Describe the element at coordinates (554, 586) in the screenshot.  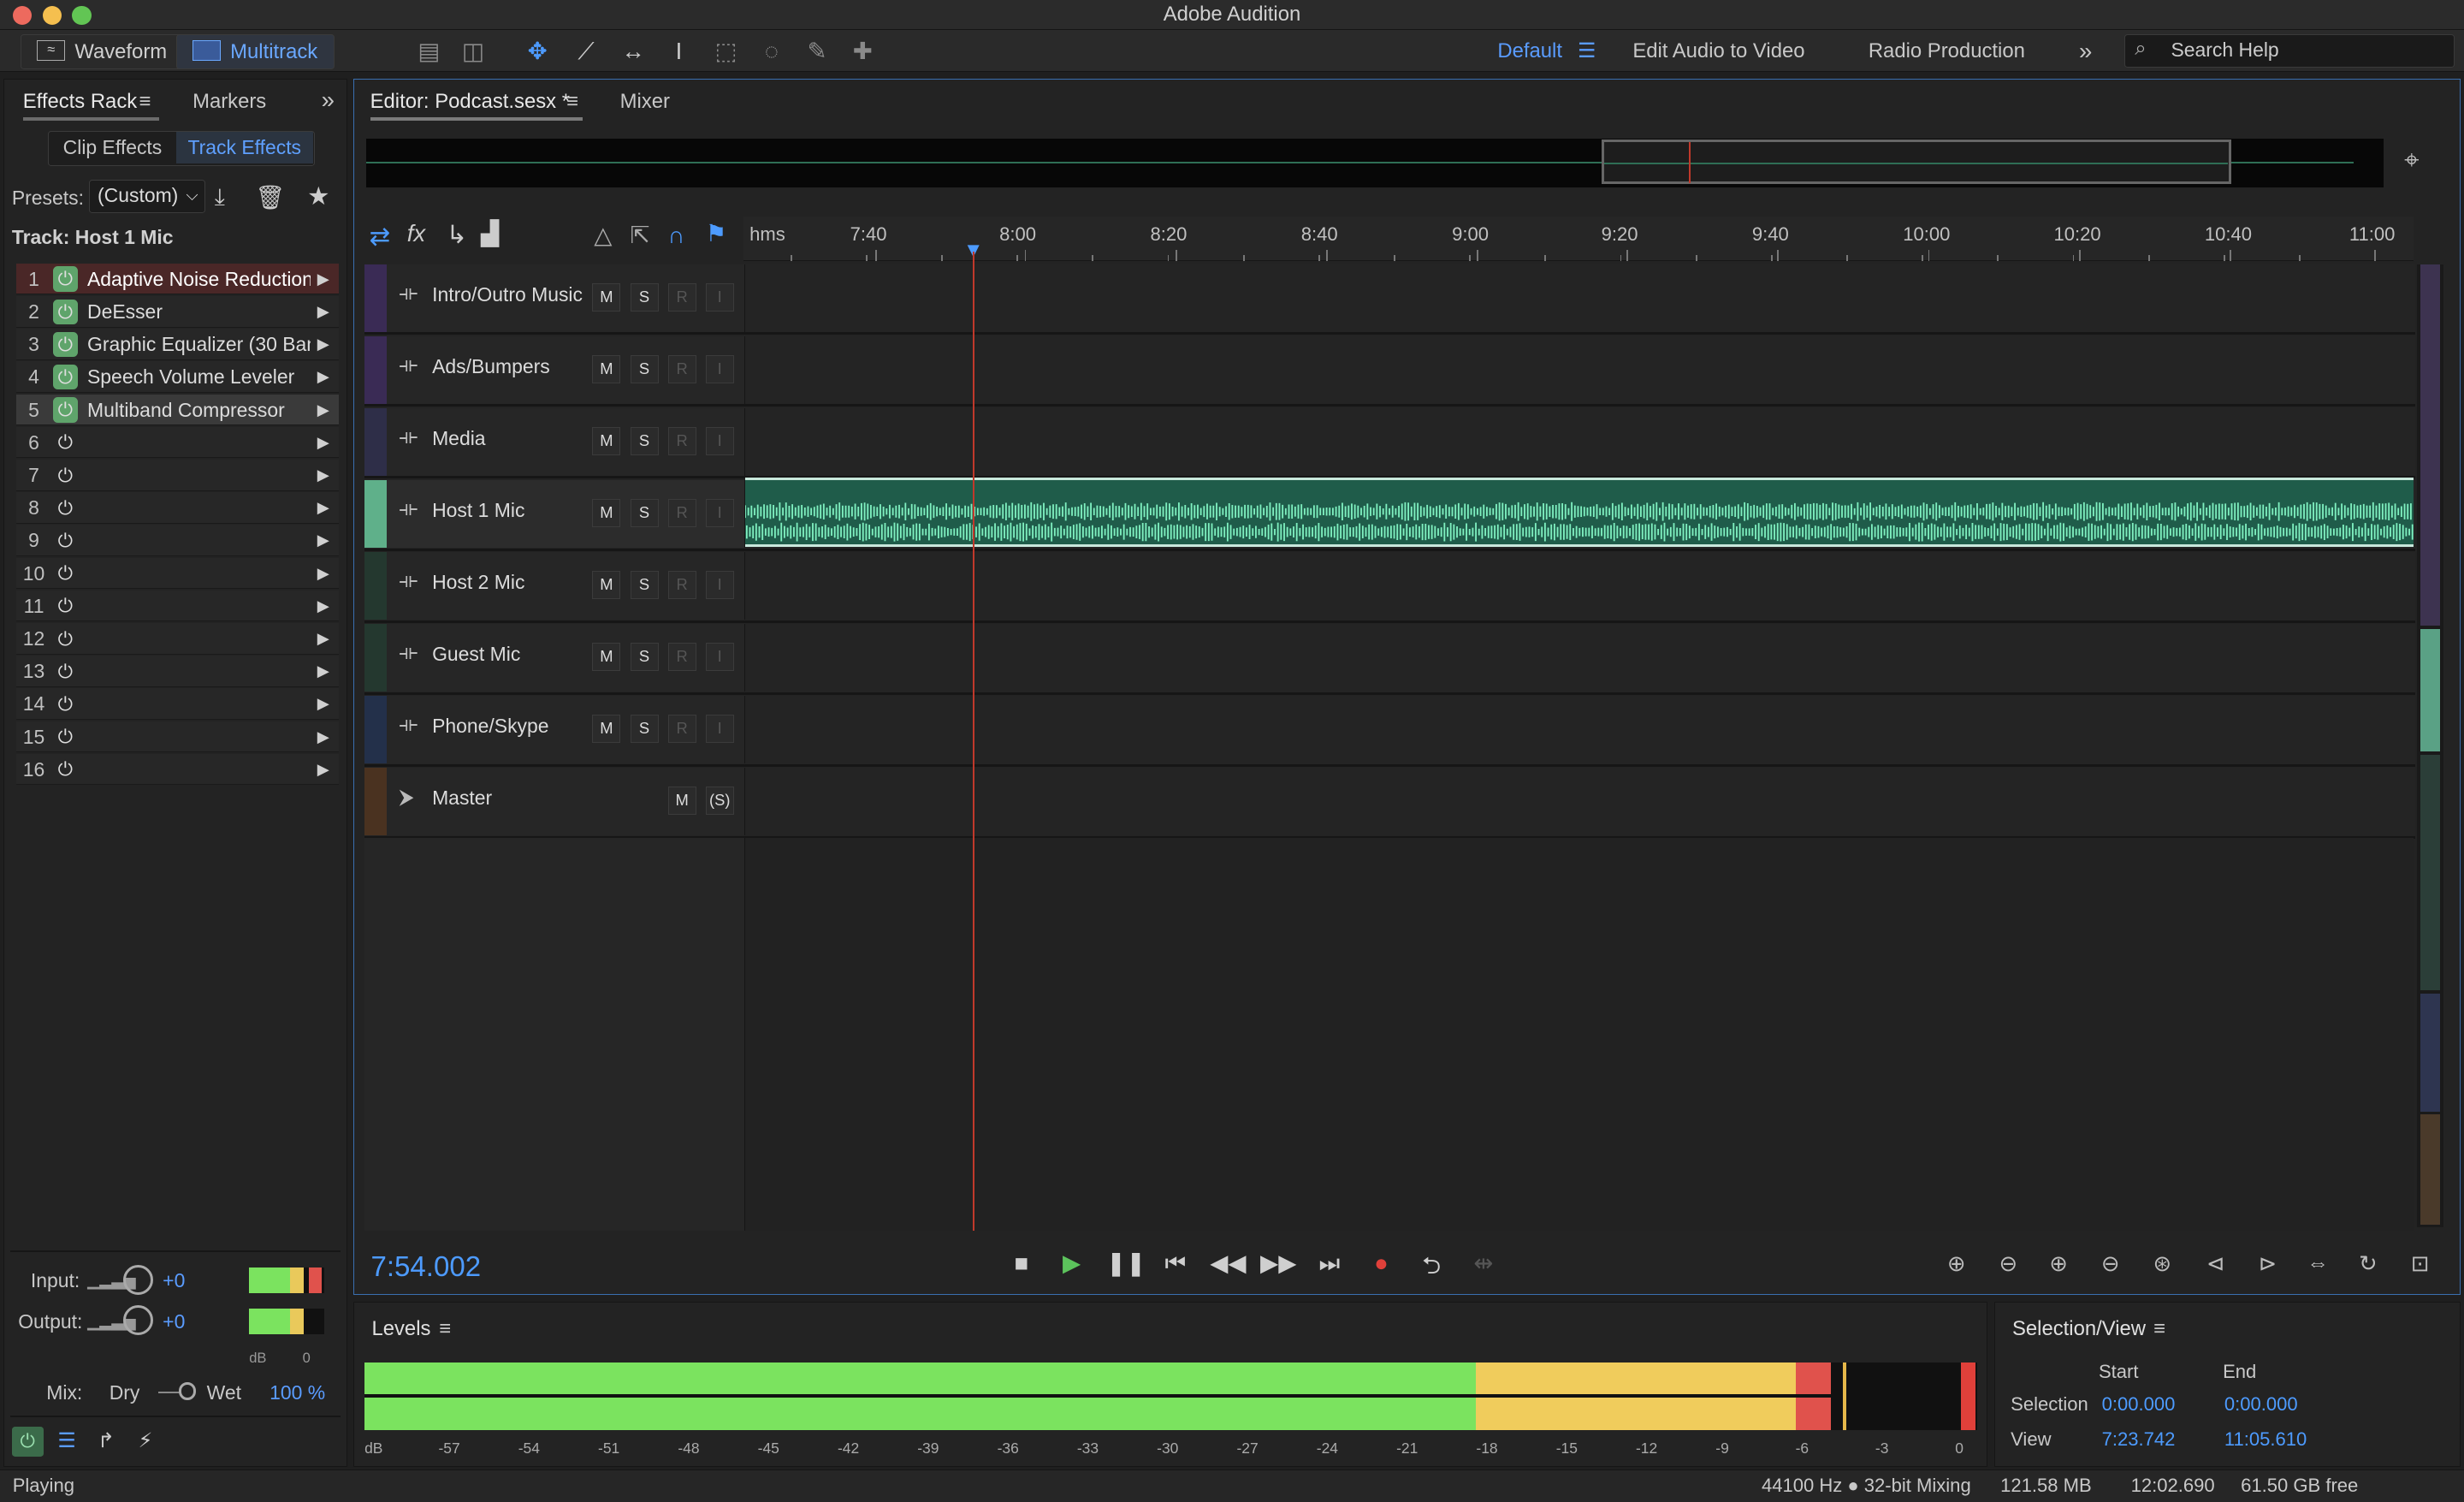
I see `track-header: ⟛ Host 2 Mic M S R I` at that location.